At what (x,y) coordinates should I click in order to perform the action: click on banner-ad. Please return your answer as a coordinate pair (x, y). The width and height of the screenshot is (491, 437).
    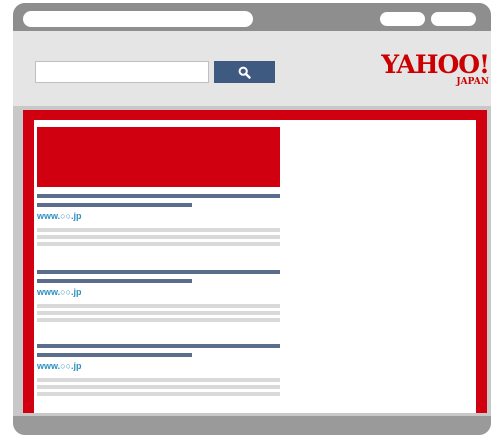
    Looking at the image, I should click on (158, 157).